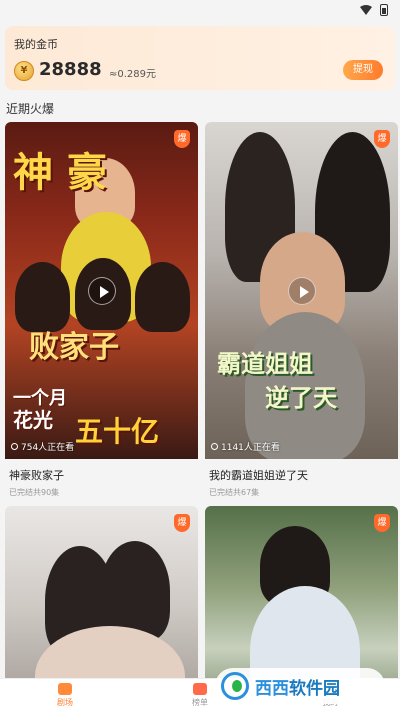 The height and width of the screenshot is (710, 400). What do you see at coordinates (48, 448) in the screenshot?
I see `viewer-count-text: 754人正在看` at bounding box center [48, 448].